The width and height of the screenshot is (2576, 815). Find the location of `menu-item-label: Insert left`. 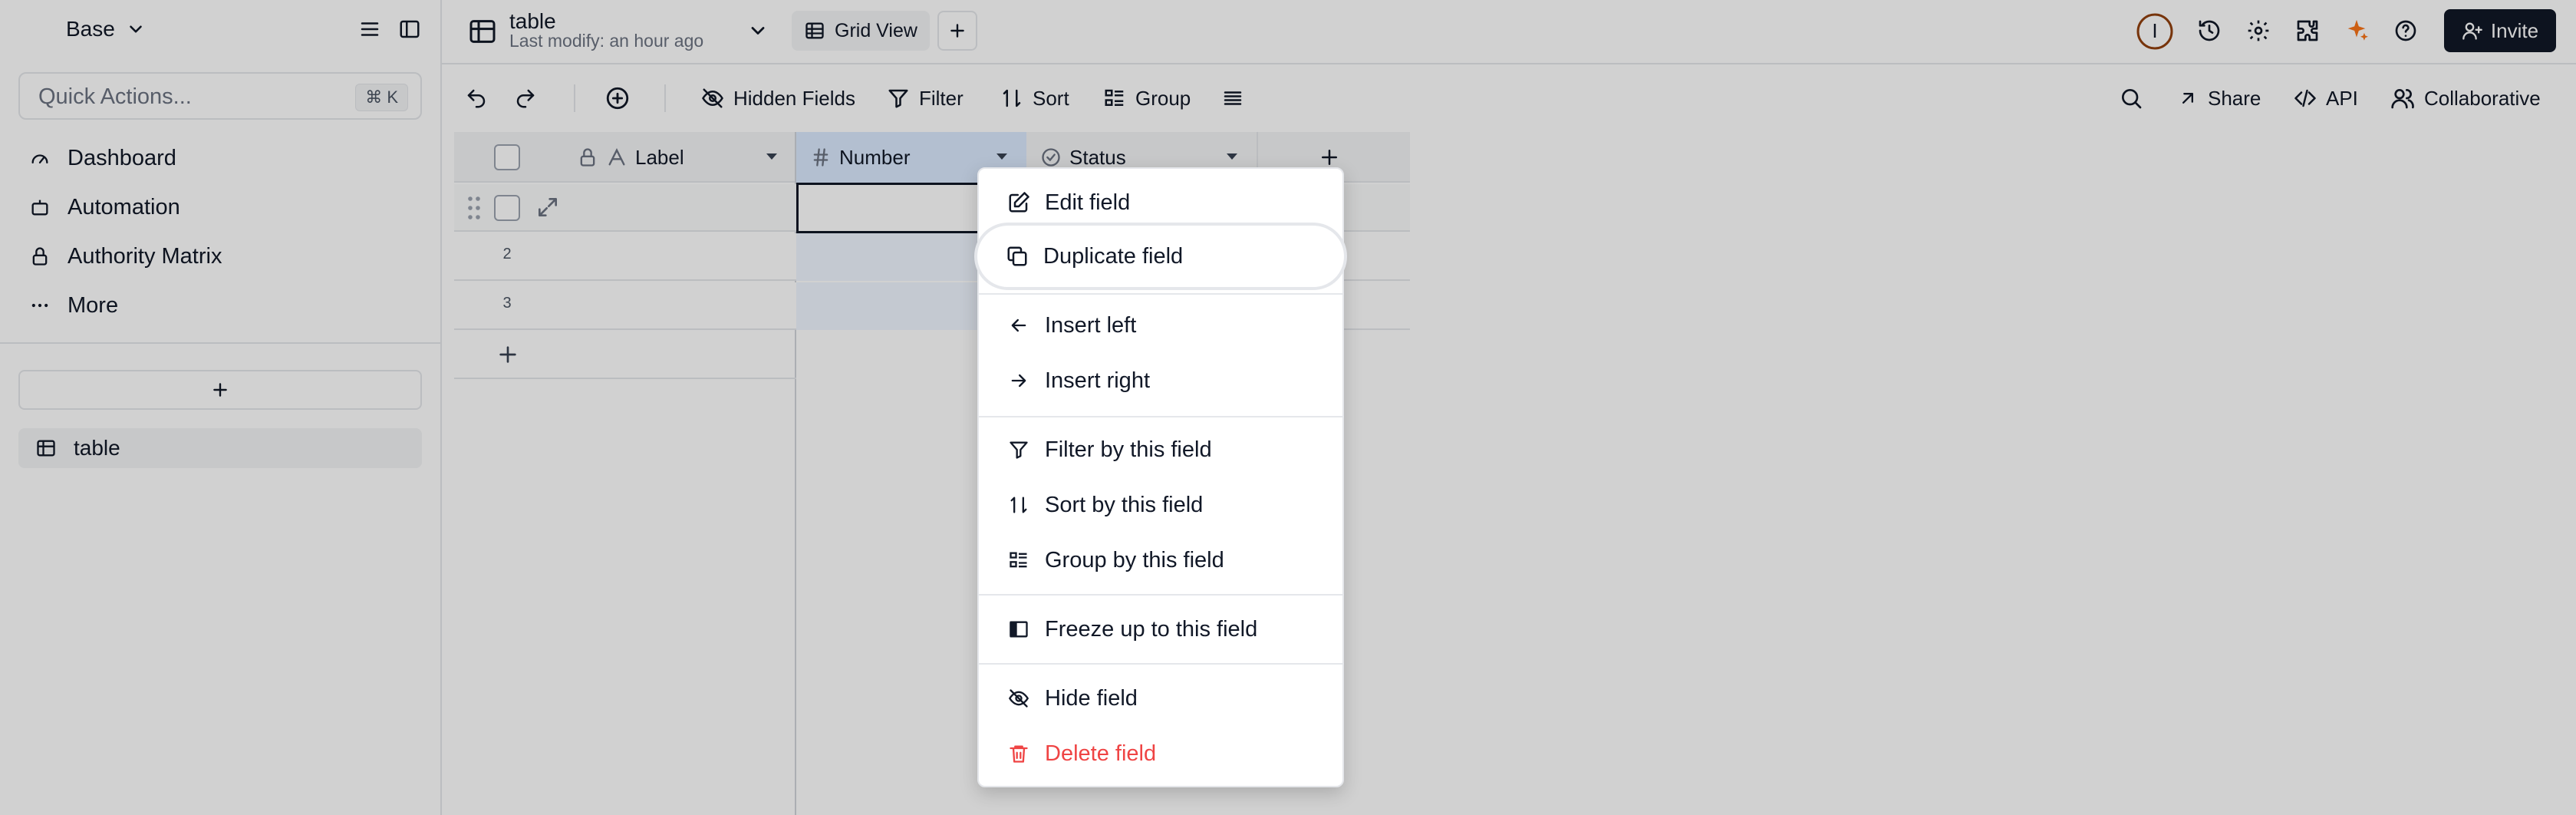

menu-item-label: Insert left is located at coordinates (1091, 325).